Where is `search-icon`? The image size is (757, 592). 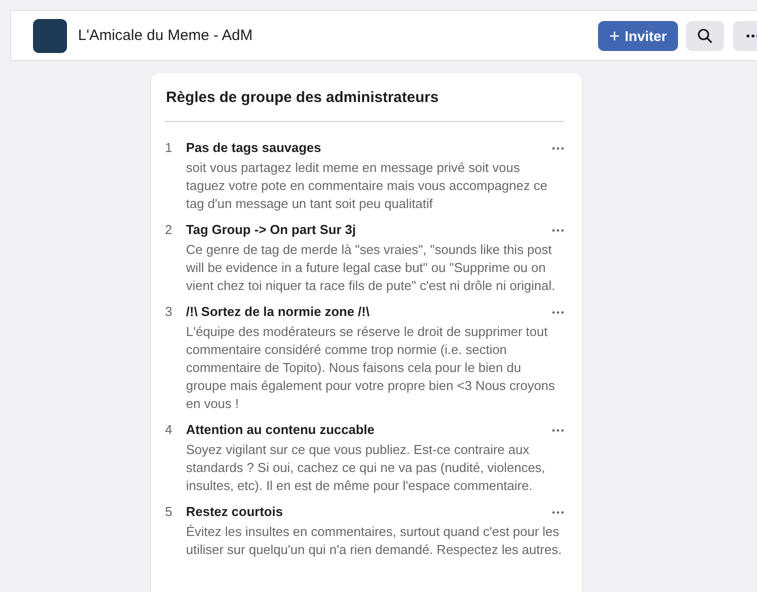
search-icon is located at coordinates (705, 36).